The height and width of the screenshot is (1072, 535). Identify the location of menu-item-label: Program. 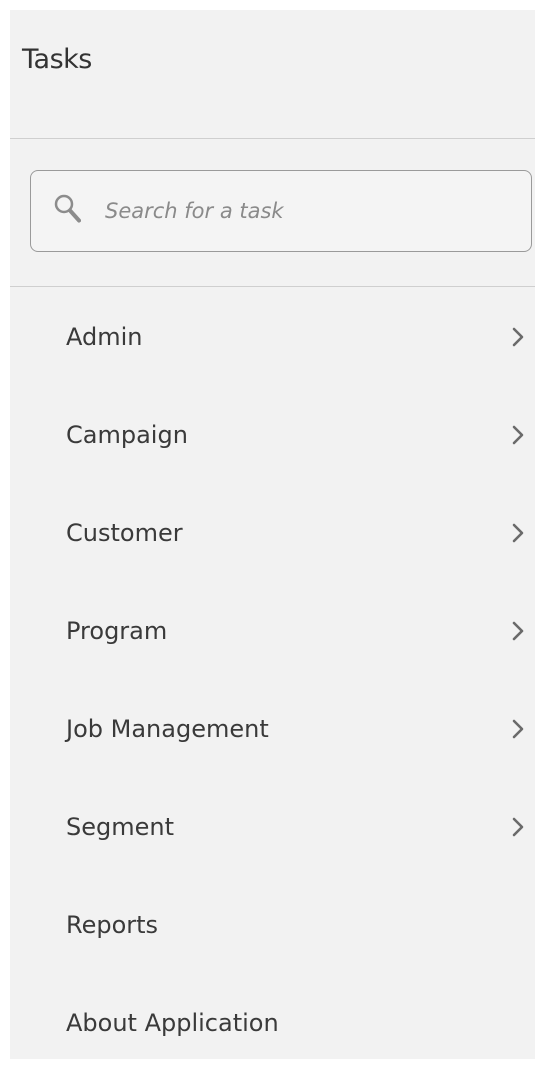
(117, 631).